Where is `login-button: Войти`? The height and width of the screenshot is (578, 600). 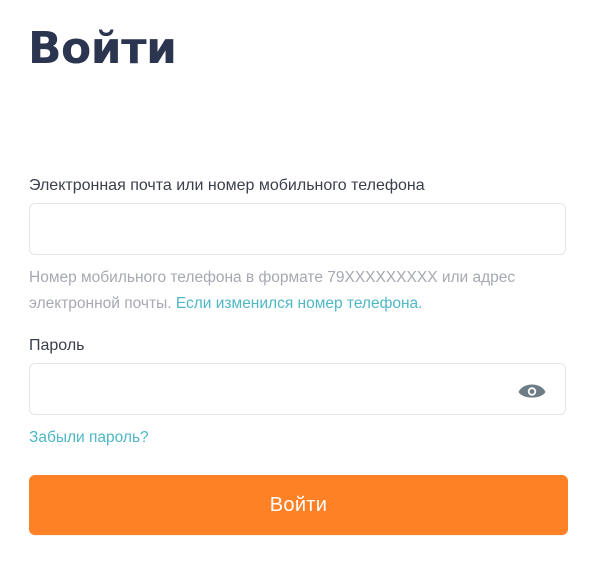 login-button: Войти is located at coordinates (298, 505).